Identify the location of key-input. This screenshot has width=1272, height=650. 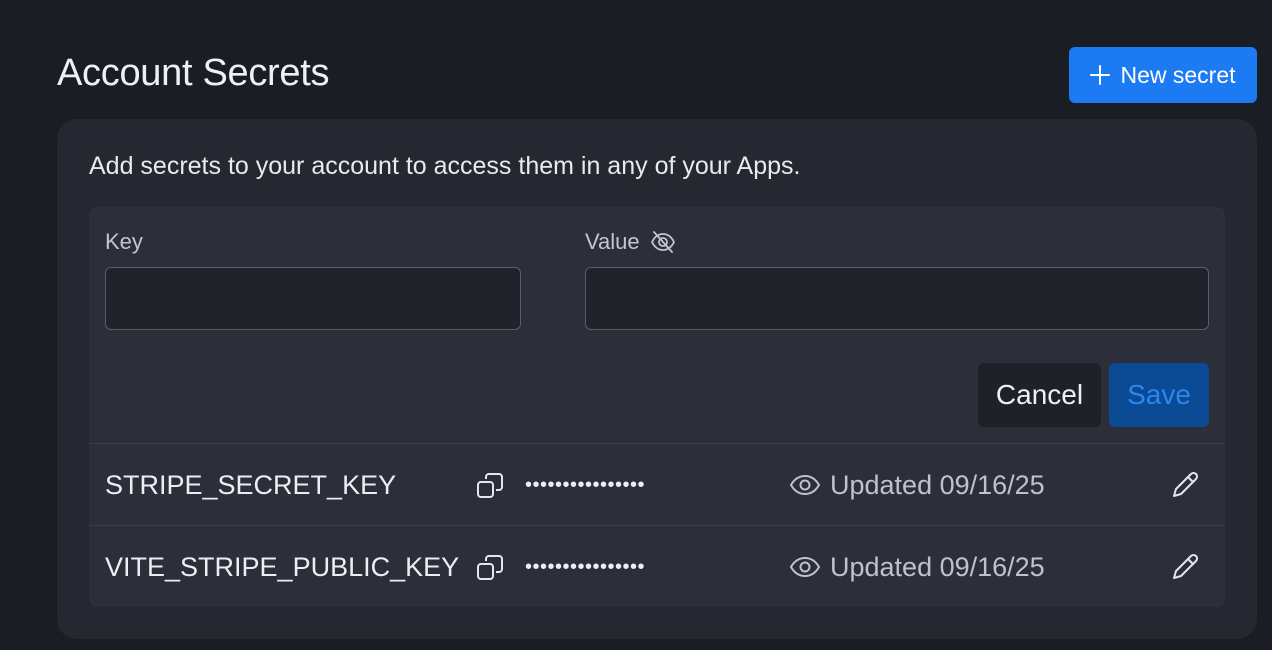
(313, 298).